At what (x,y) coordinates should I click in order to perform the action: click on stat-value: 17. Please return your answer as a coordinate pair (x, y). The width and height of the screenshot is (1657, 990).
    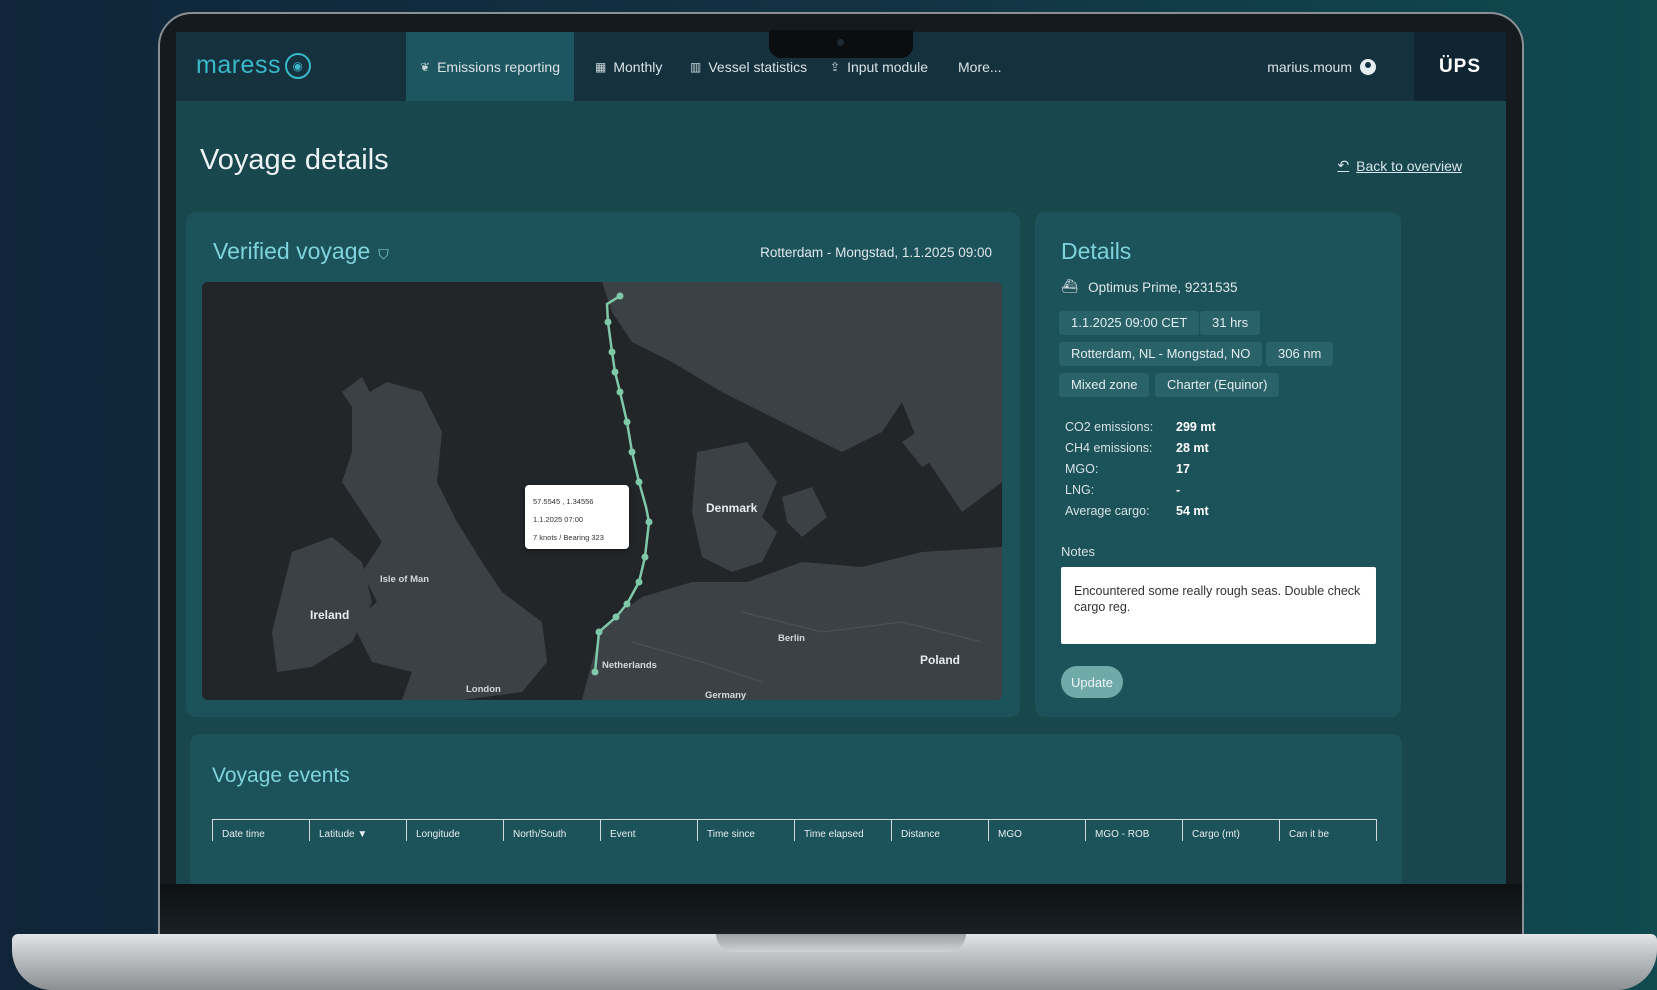
    Looking at the image, I should click on (1183, 468).